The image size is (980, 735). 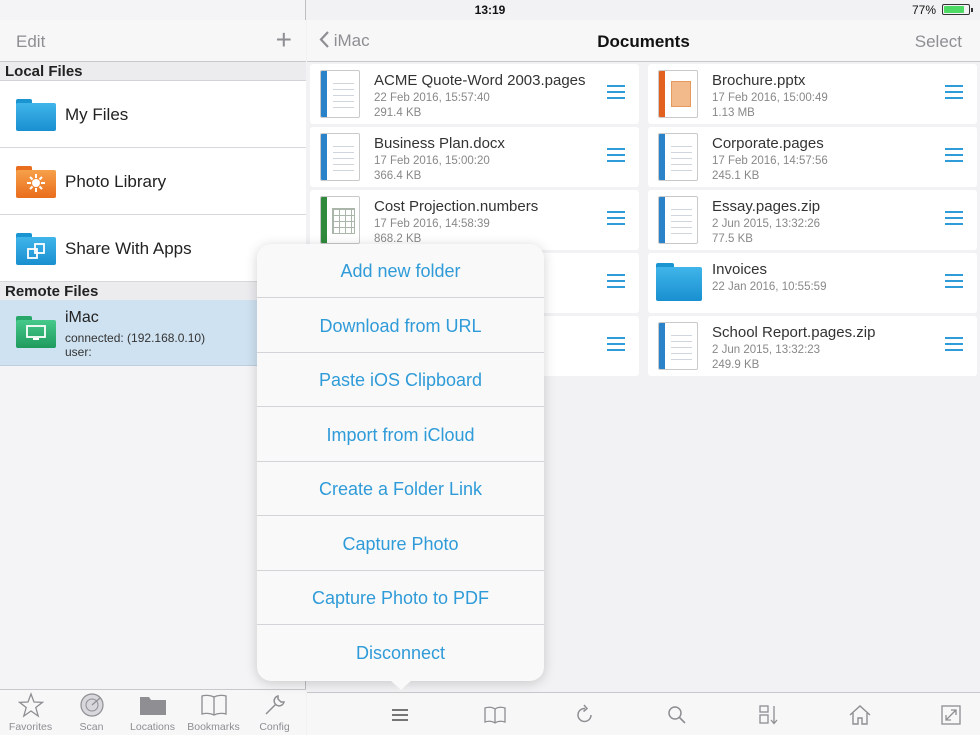 What do you see at coordinates (769, 715) in the screenshot?
I see `sort-icon` at bounding box center [769, 715].